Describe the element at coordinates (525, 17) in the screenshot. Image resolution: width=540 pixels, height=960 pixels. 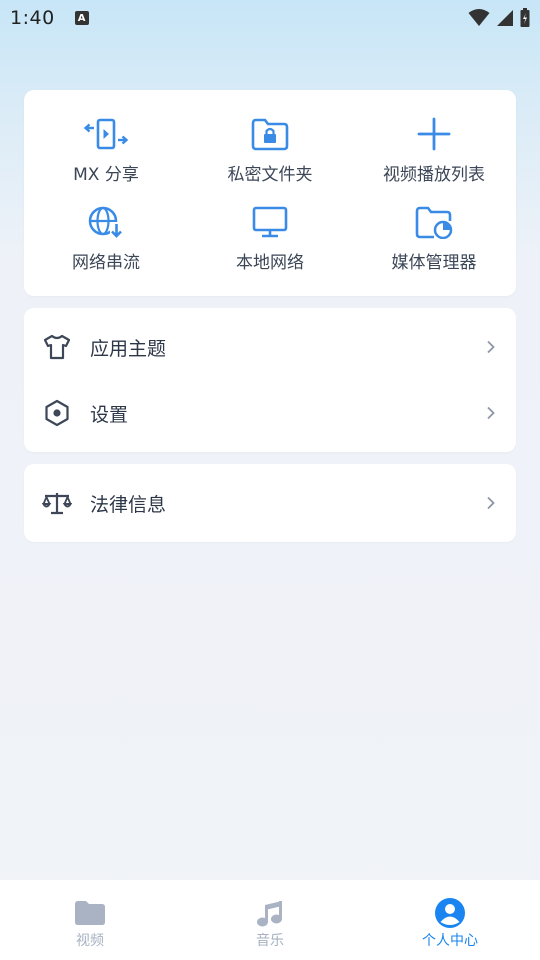
I see `battery-icon` at that location.